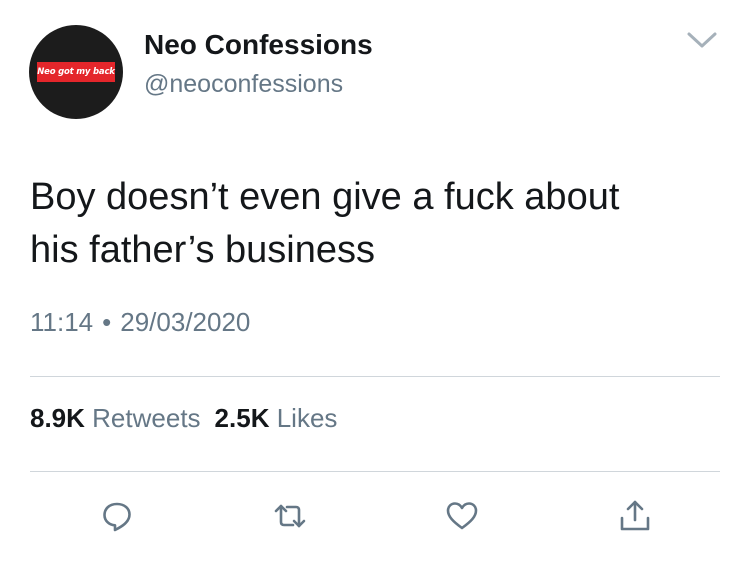 The height and width of the screenshot is (564, 750). I want to click on retweets-label: Retweets, so click(146, 418).